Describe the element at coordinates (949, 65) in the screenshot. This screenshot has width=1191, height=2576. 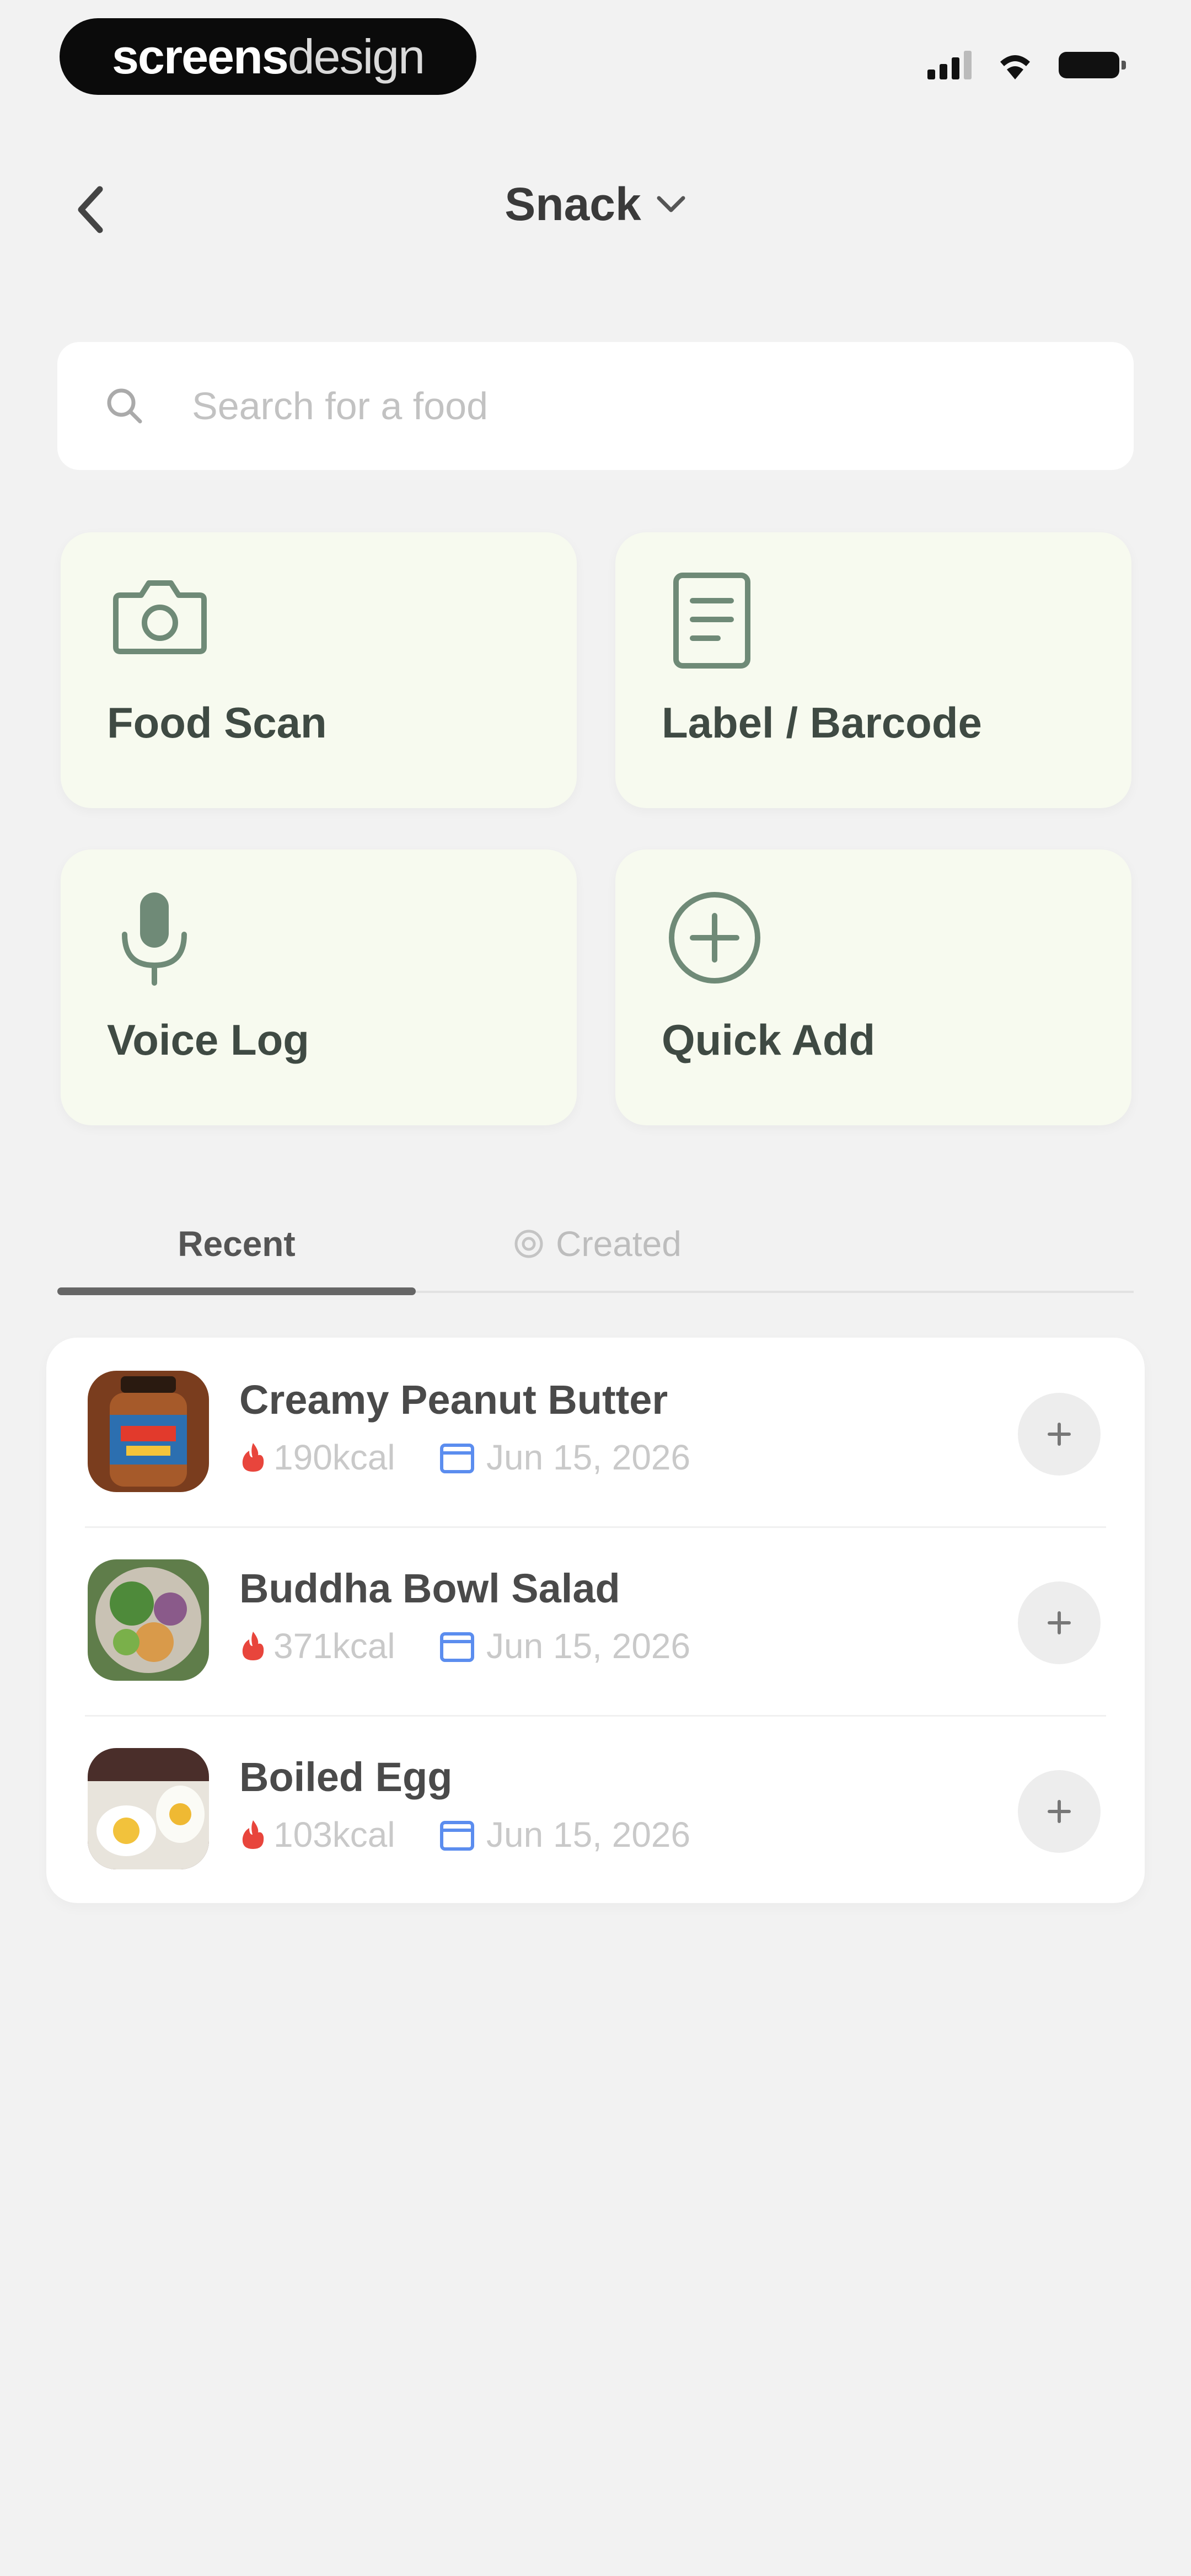
I see `cellular-signal-icon` at that location.